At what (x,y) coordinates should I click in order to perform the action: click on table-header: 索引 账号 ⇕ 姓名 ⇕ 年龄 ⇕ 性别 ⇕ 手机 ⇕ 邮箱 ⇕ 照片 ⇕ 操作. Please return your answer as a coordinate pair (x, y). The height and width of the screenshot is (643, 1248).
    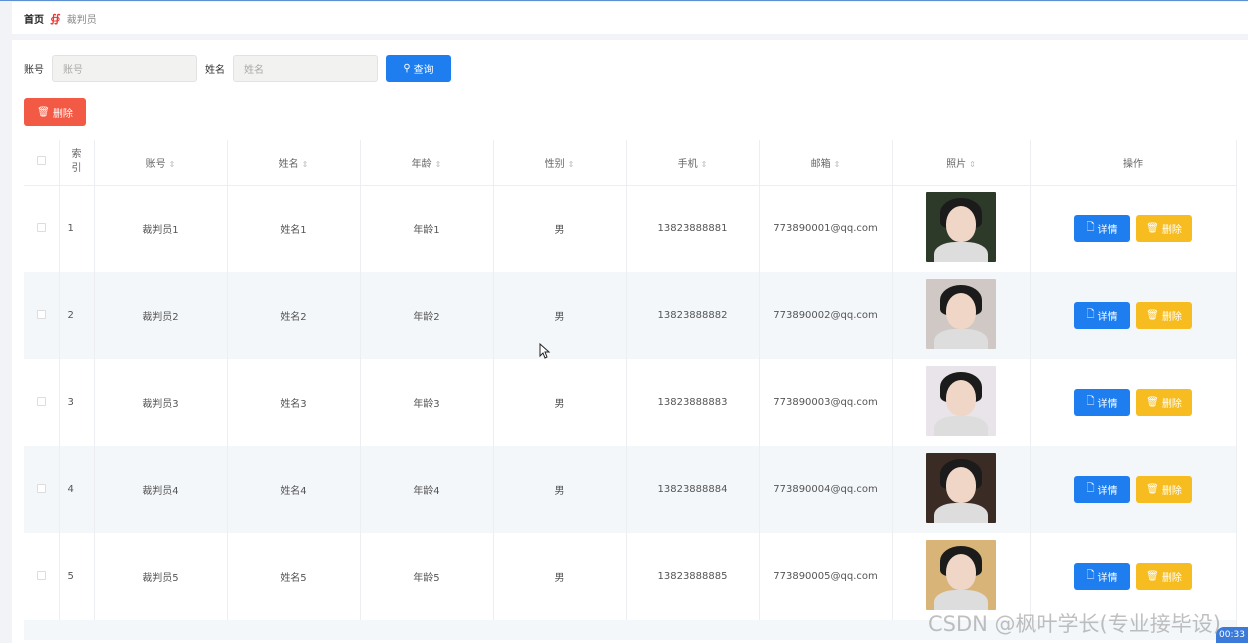
    Looking at the image, I should click on (630, 163).